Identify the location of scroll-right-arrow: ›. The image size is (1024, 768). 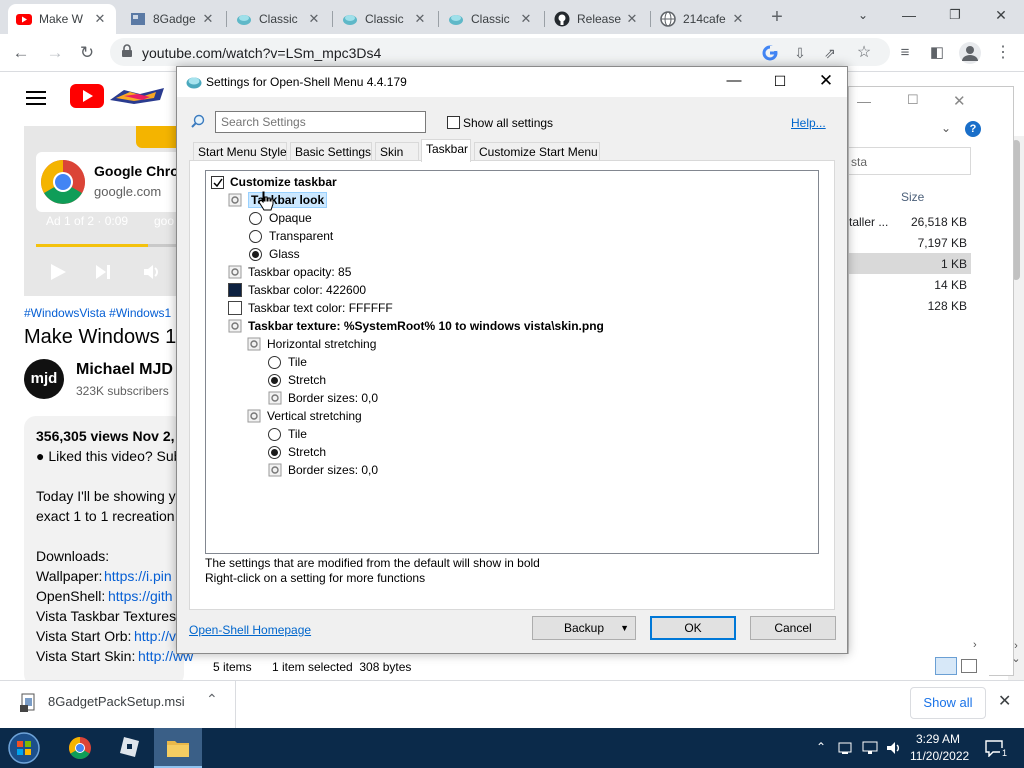
(975, 645).